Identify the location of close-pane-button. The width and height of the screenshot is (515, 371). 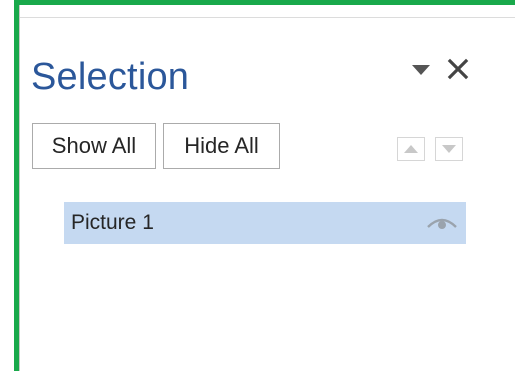
(458, 69).